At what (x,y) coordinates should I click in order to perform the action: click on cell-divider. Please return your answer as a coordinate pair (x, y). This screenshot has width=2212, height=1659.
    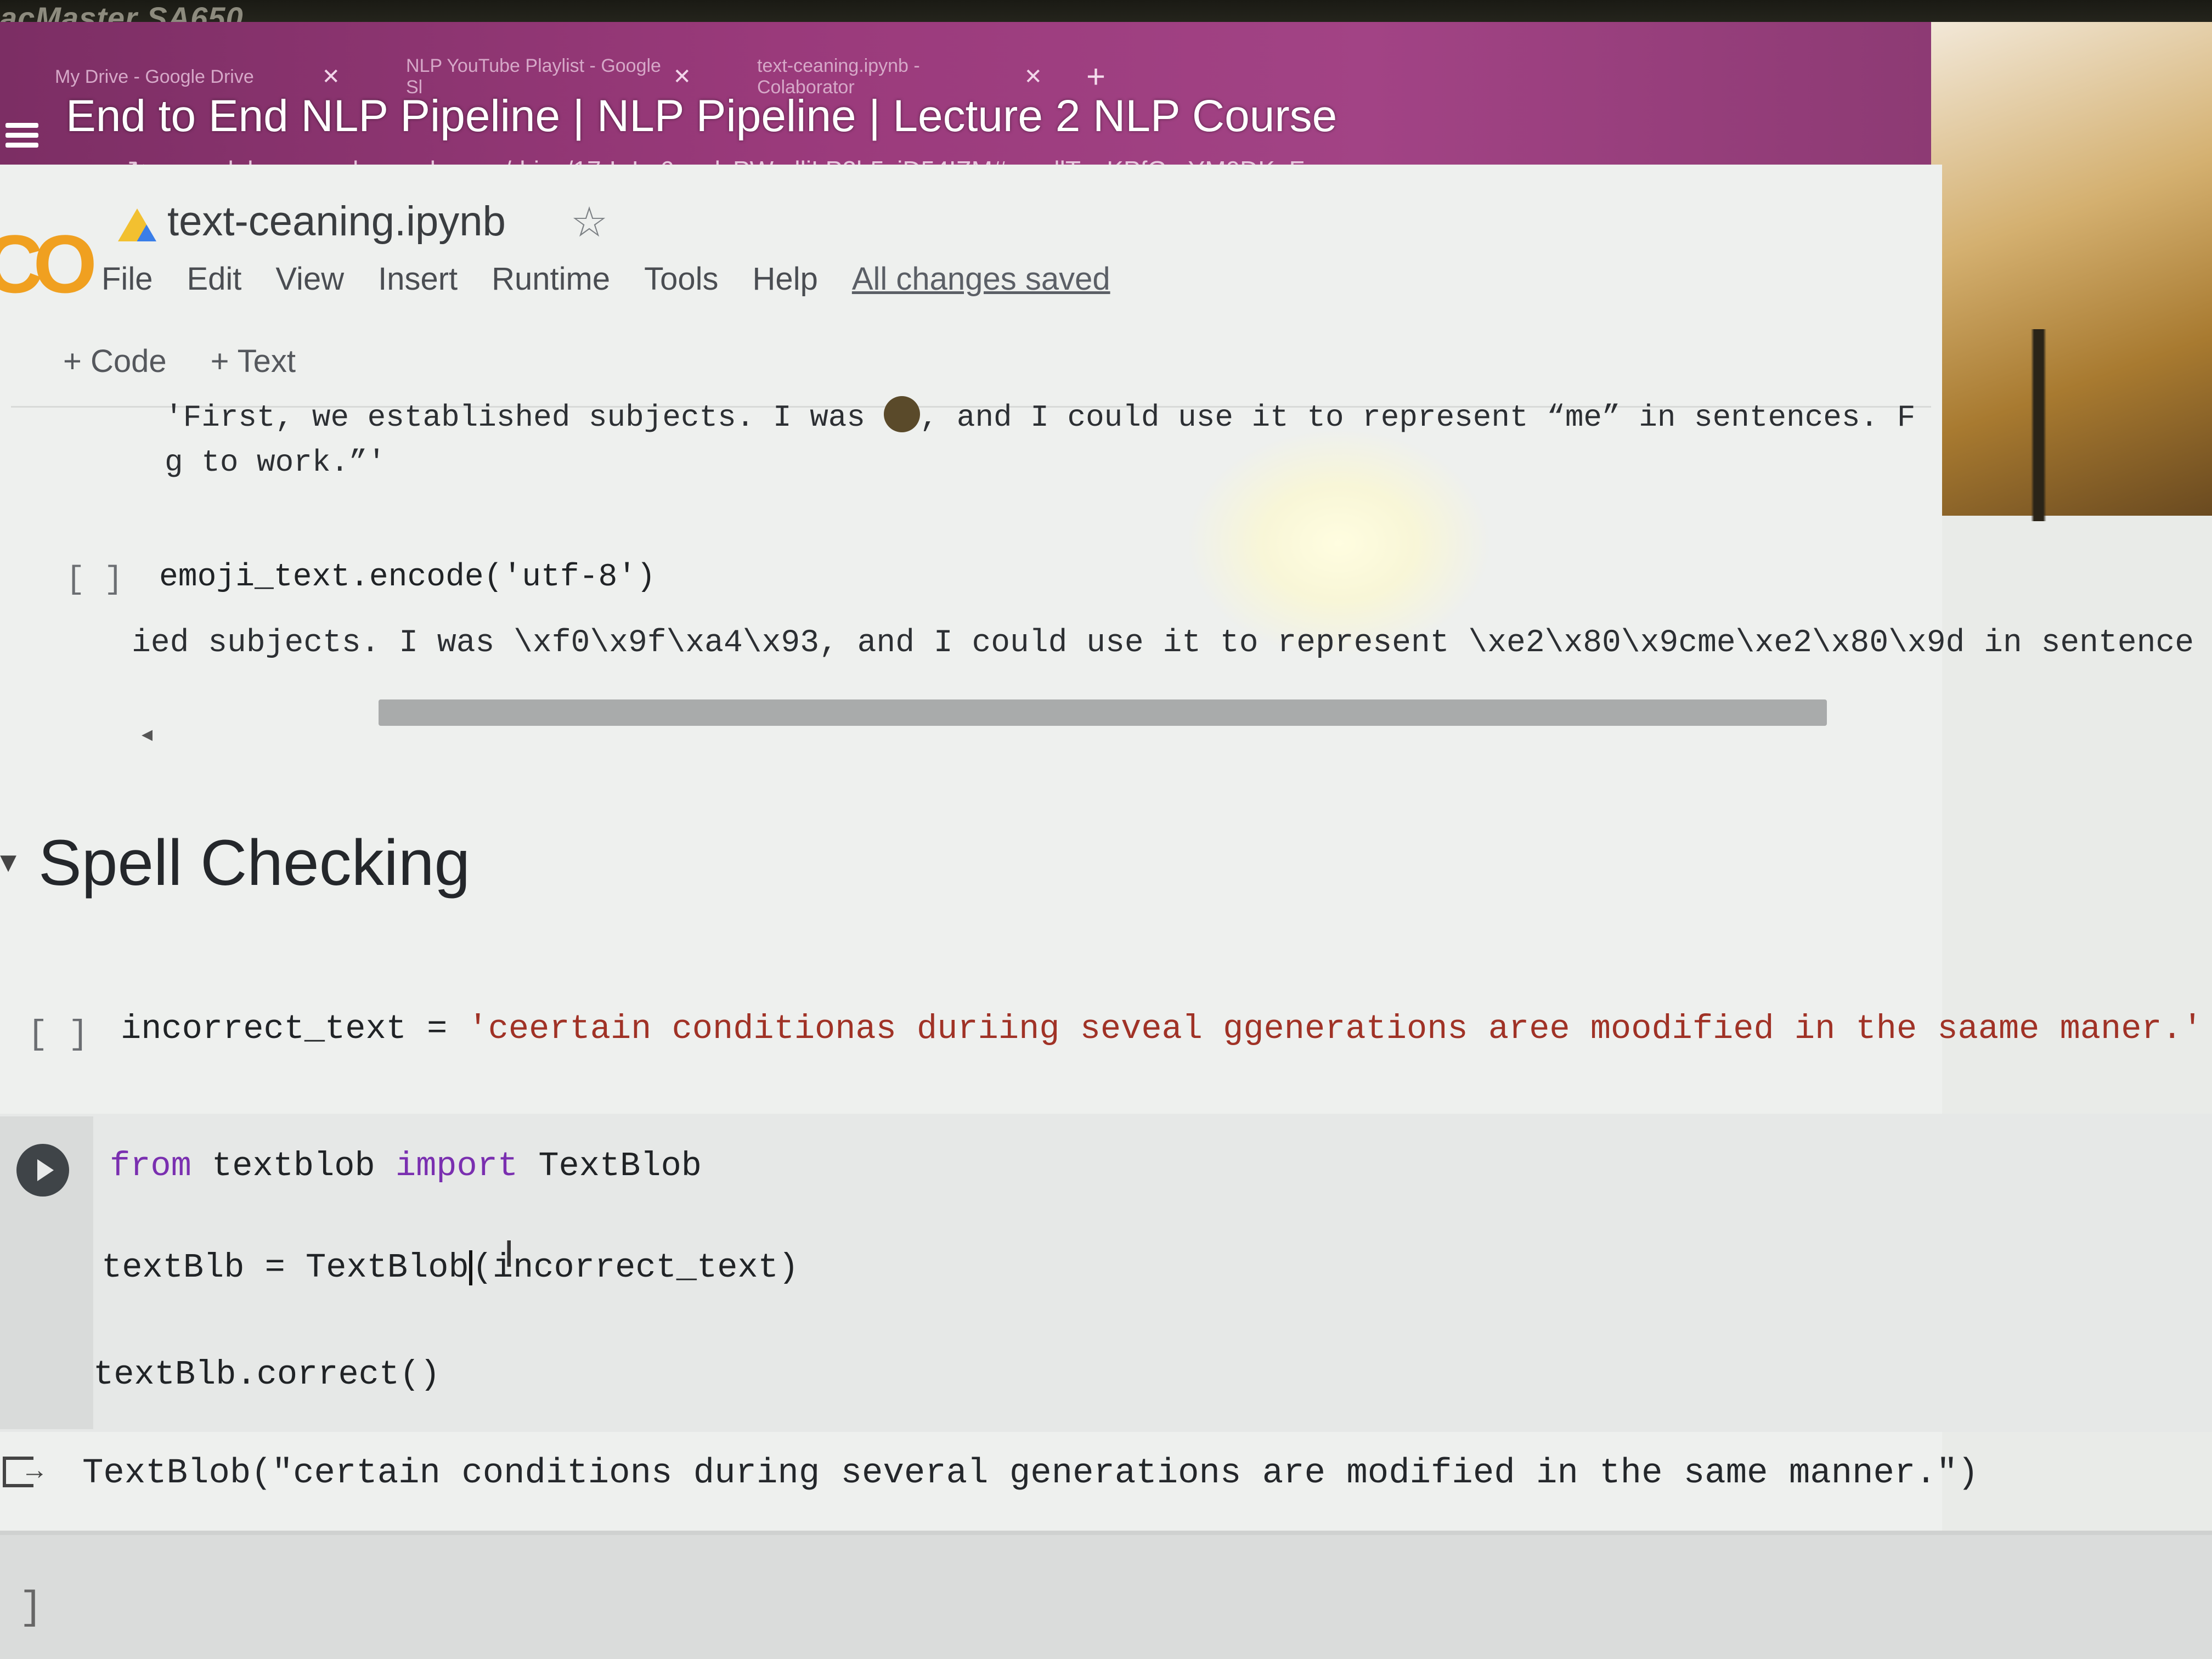
    Looking at the image, I should click on (1106, 1533).